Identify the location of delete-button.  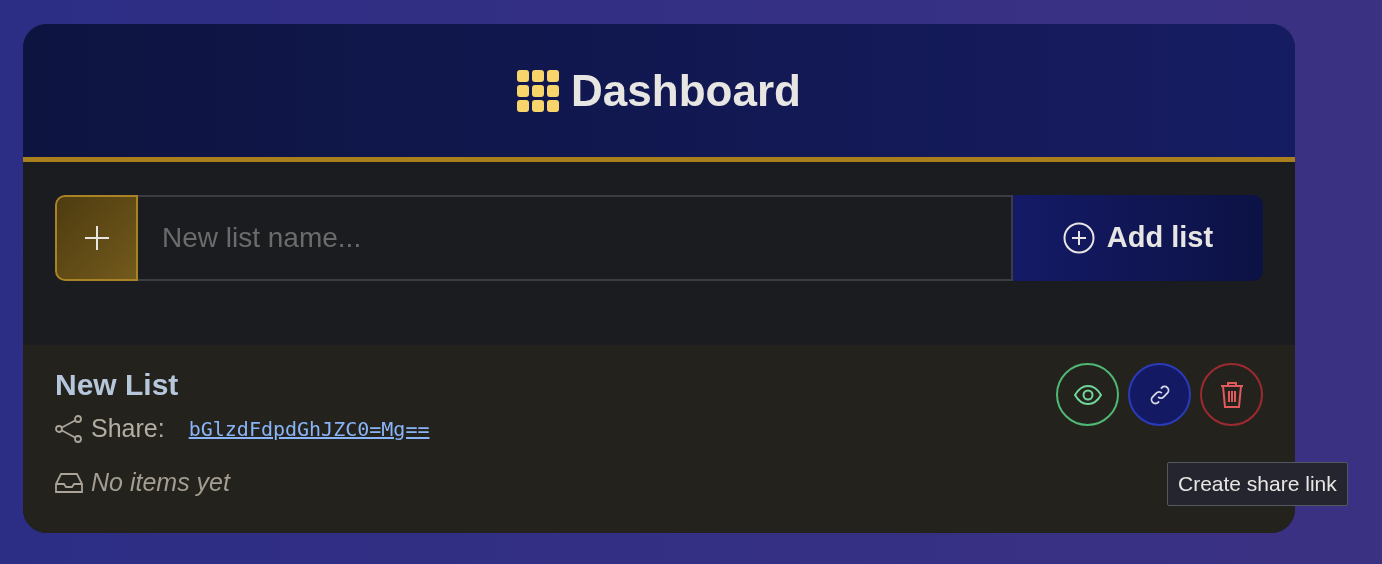
(1231, 394).